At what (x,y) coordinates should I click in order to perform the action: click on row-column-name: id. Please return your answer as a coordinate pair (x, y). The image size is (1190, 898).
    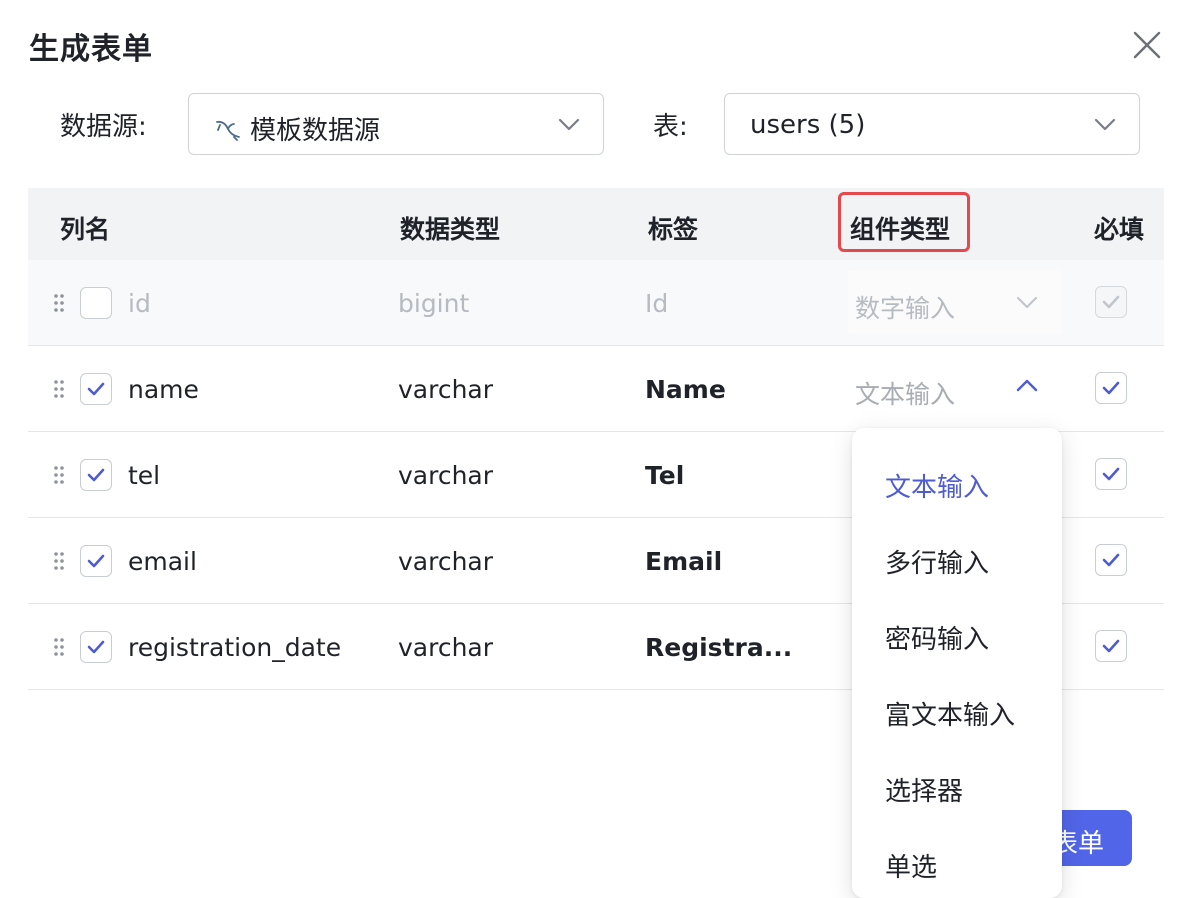
    Looking at the image, I should click on (139, 303).